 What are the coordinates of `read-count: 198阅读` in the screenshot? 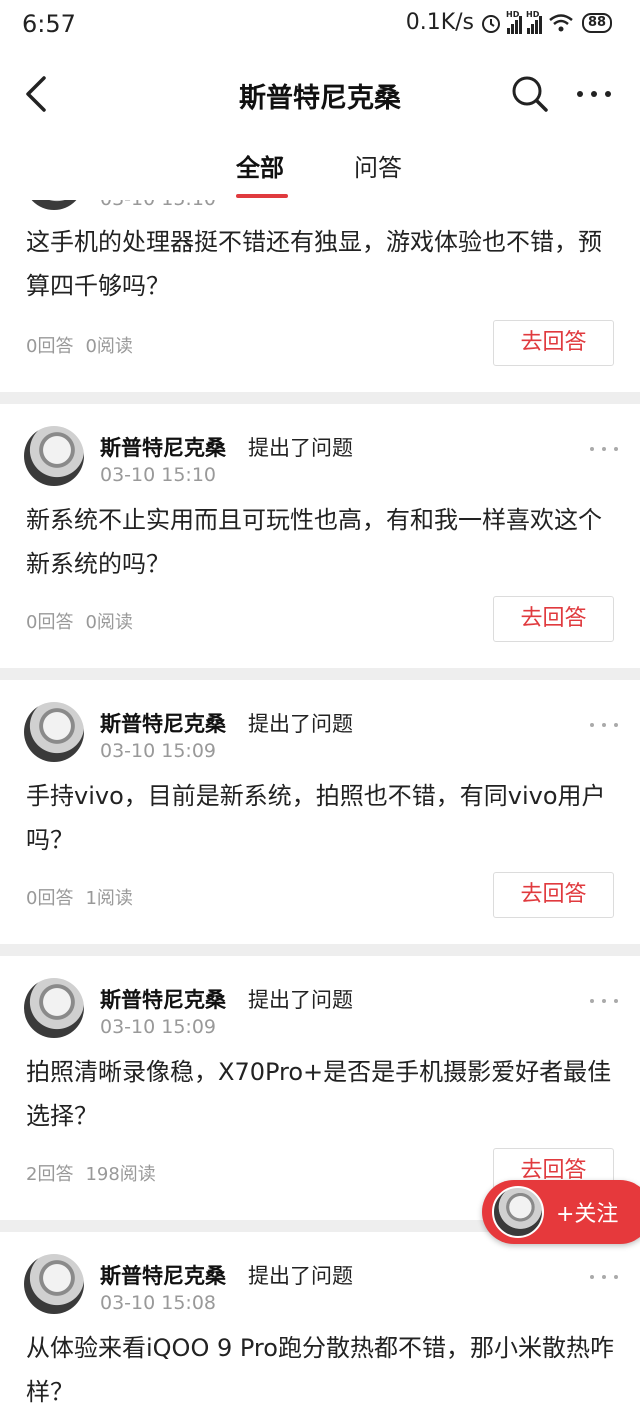 It's located at (120, 1174).